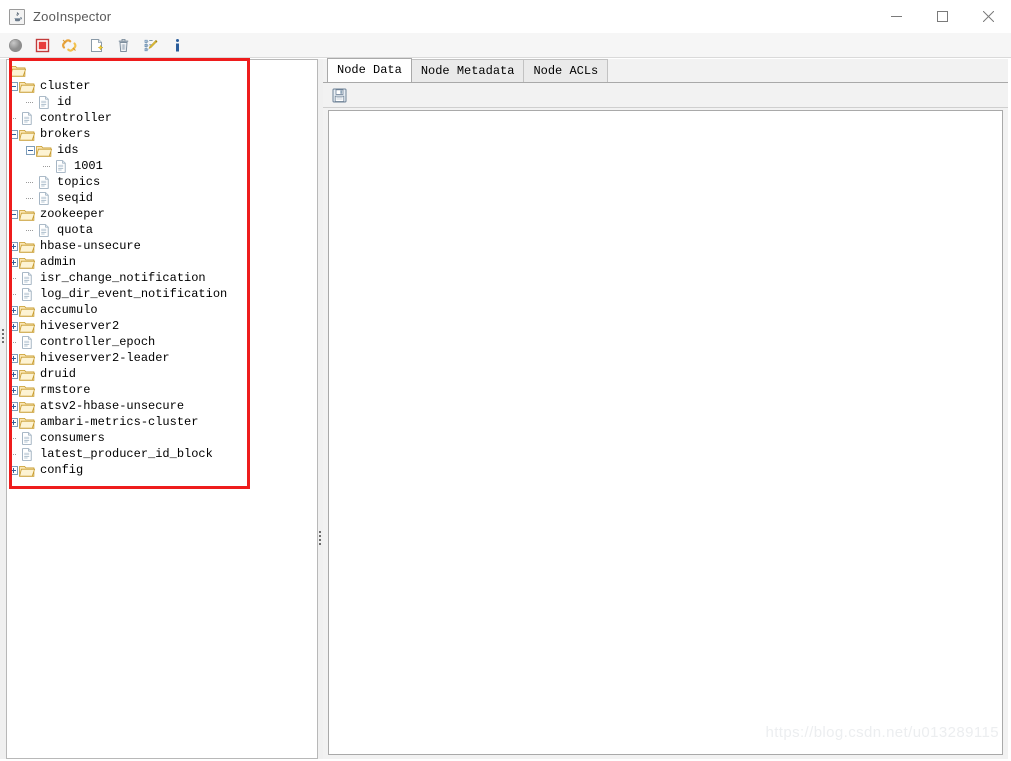 The image size is (1011, 761). I want to click on tree-row: ids, so click(162, 150).